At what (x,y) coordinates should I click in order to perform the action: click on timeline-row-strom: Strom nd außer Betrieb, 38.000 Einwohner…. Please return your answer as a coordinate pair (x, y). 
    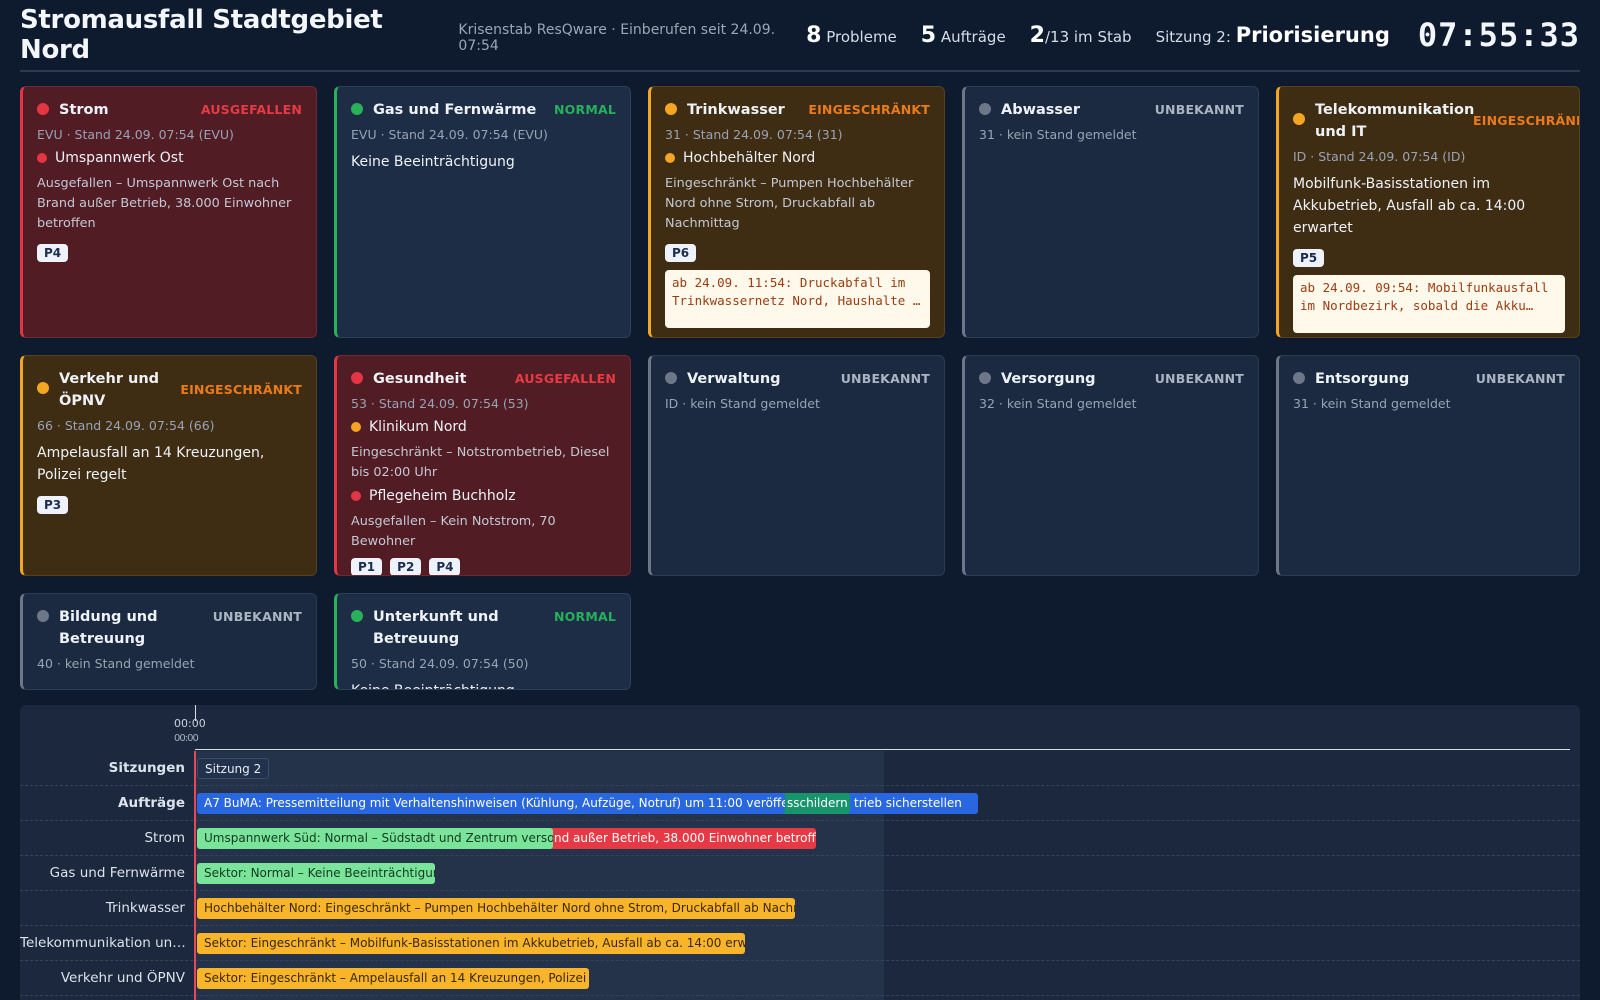
    Looking at the image, I should click on (800, 838).